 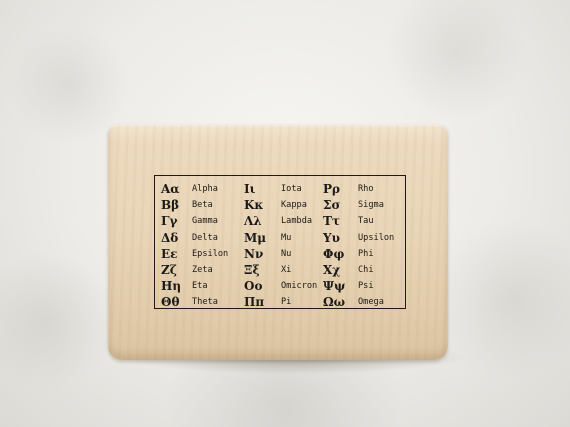 What do you see at coordinates (376, 237) in the screenshot?
I see `greek-letter-name: Upsilon` at bounding box center [376, 237].